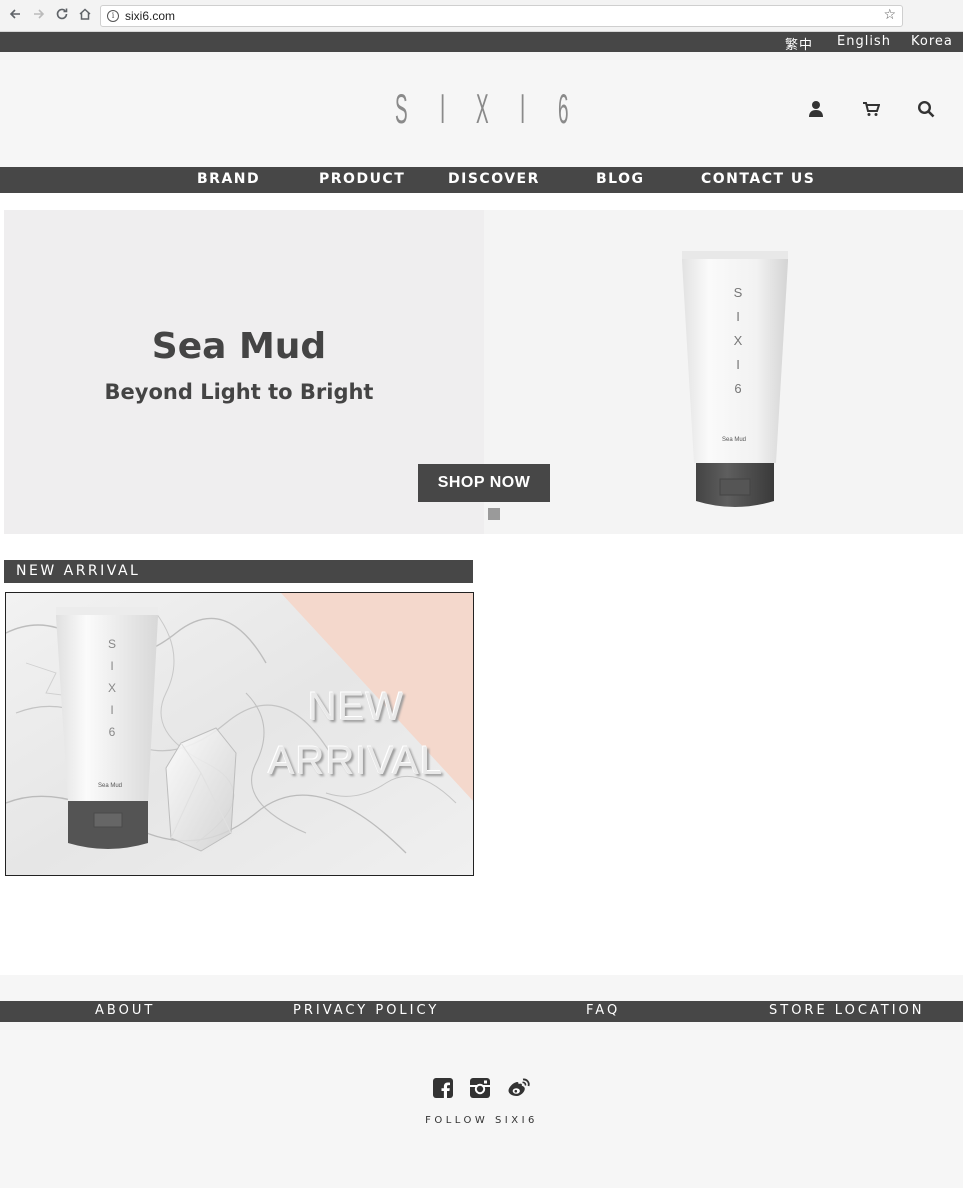 Image resolution: width=963 pixels, height=1188 pixels. I want to click on footer-store-location: STORE LOCATION, so click(847, 1010).